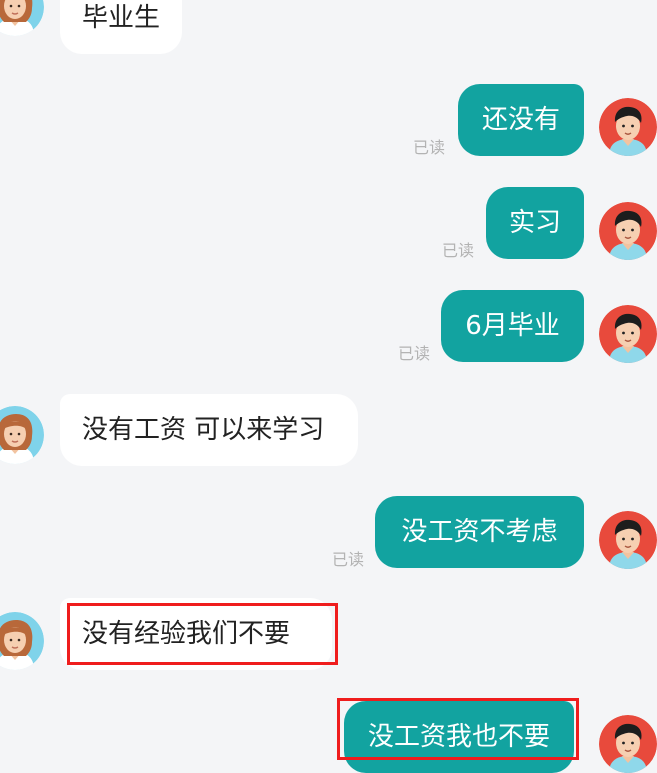 The image size is (657, 773). Describe the element at coordinates (121, 27) in the screenshot. I see `message-bubble: 毕业生` at that location.